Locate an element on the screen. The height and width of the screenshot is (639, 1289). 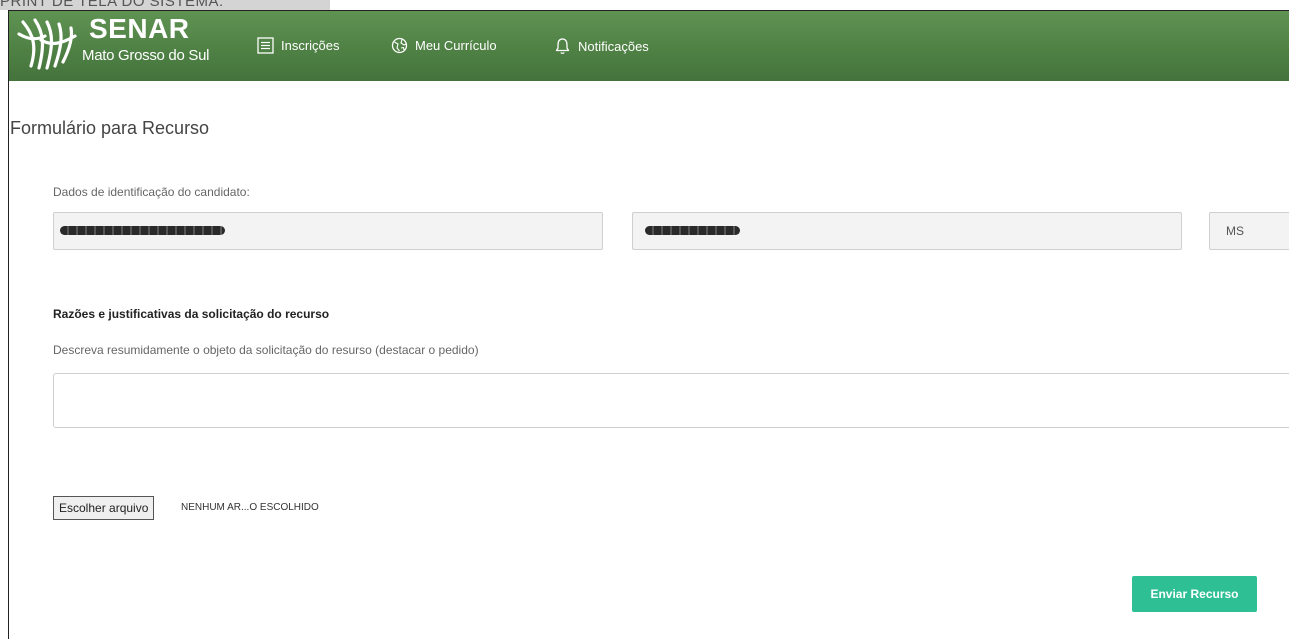
state-value: MS is located at coordinates (1235, 231).